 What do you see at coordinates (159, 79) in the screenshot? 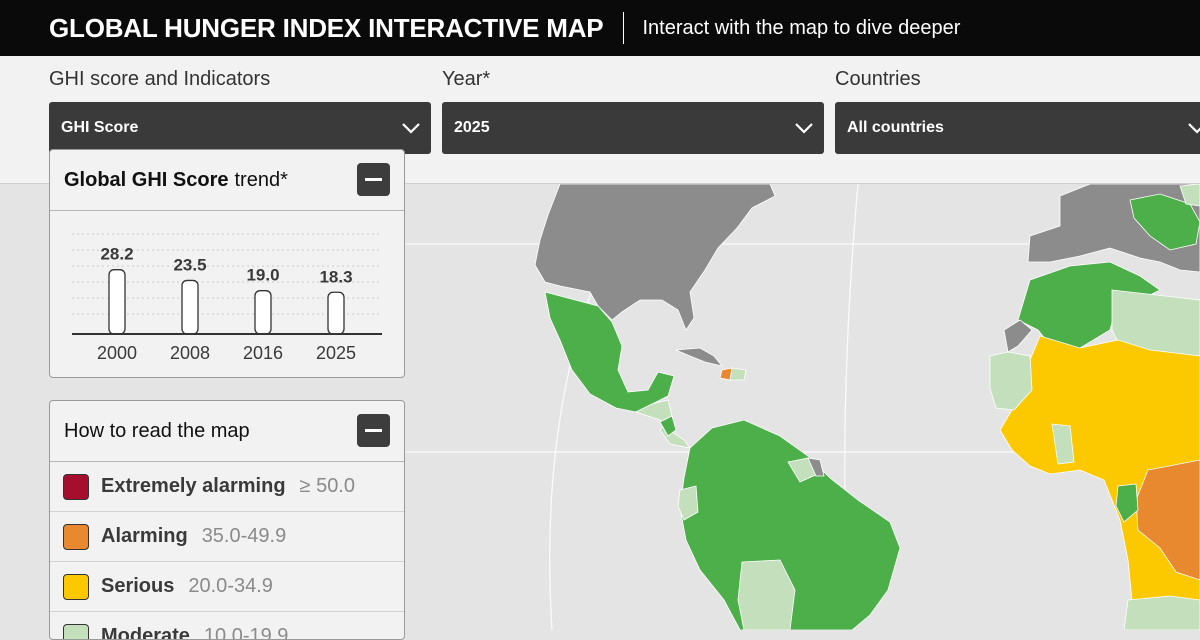
I see `indicator-filter-label: GHI score and Indicators` at bounding box center [159, 79].